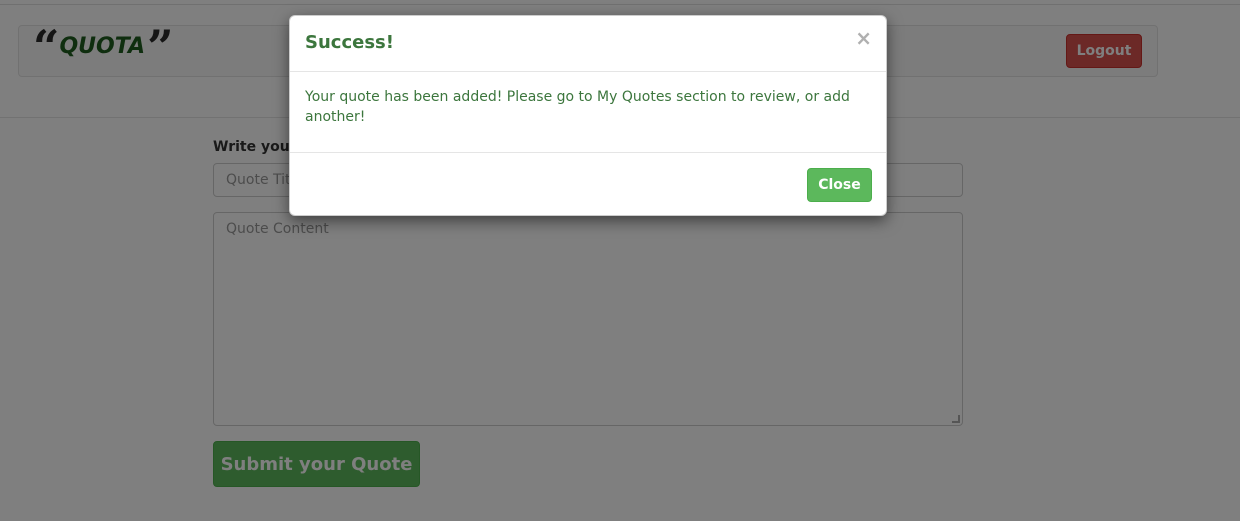  Describe the element at coordinates (588, 44) in the screenshot. I see `modal-header: Success! ×` at that location.